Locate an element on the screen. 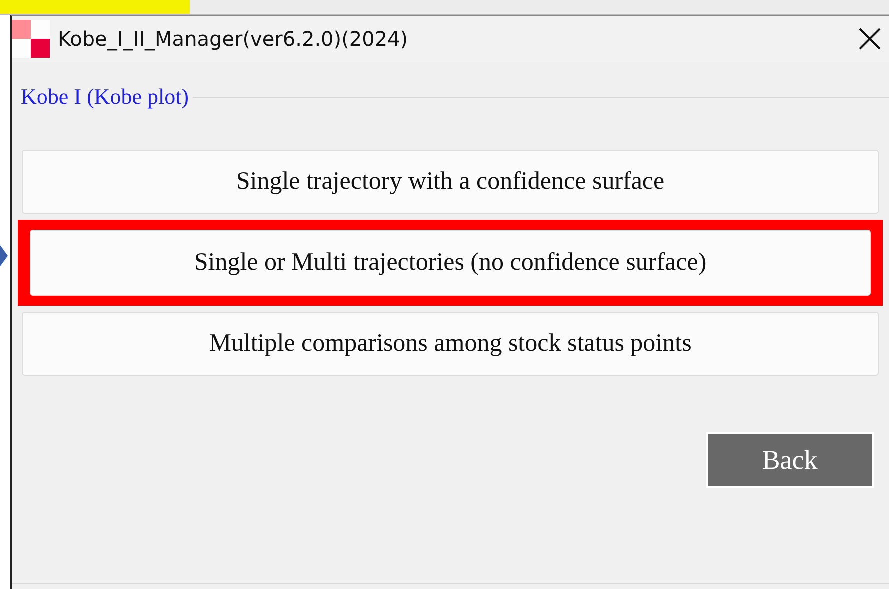 This screenshot has height=589, width=889. option-button: Single trajectory with a confidence surface is located at coordinates (450, 182).